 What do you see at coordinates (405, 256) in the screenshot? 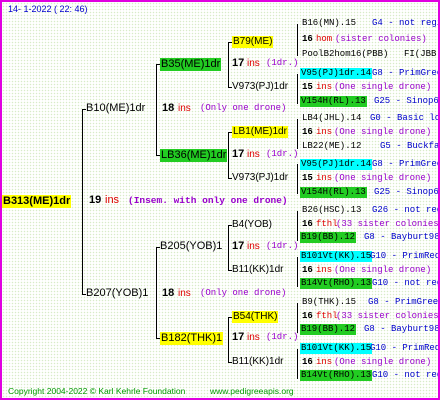
I see `lineage-info: G10 - PrimRed01` at bounding box center [405, 256].